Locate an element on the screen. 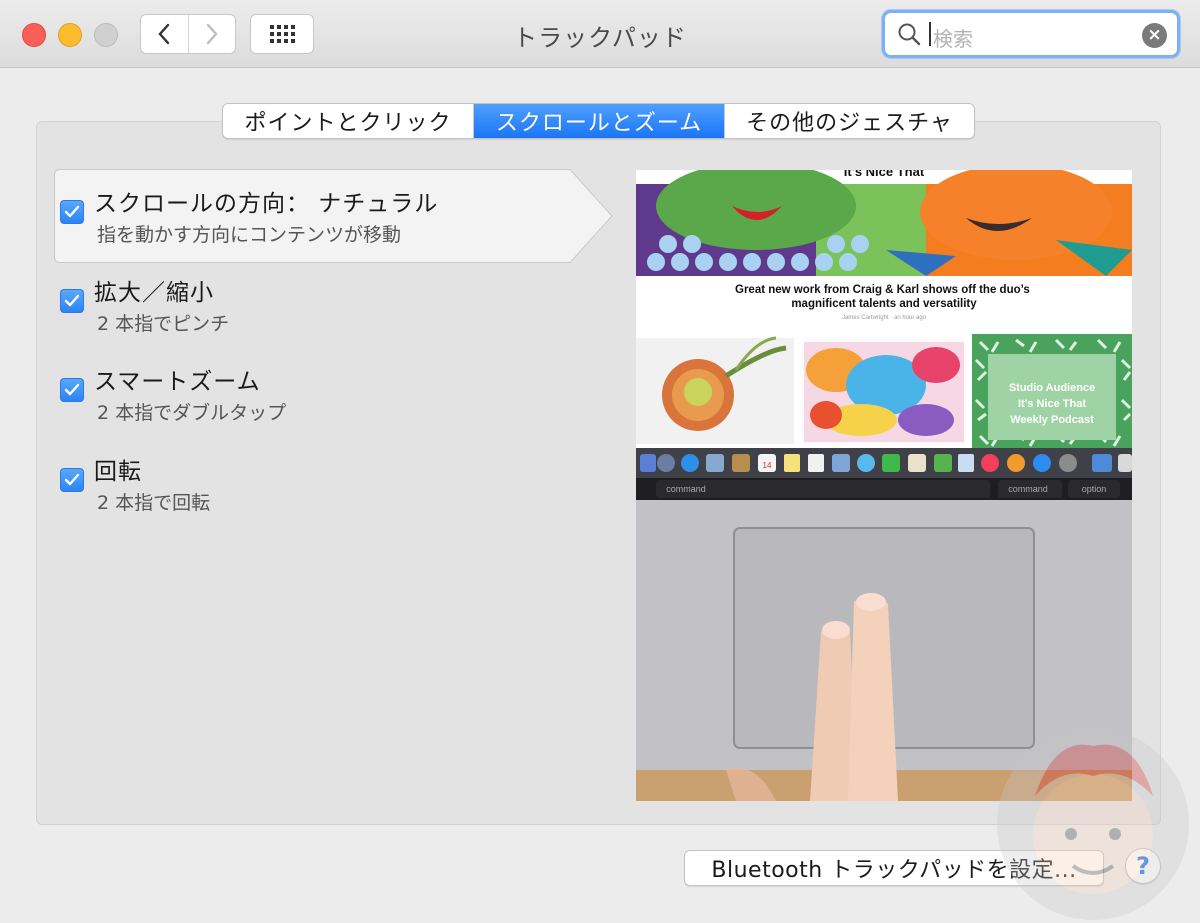 The height and width of the screenshot is (923, 1200). tab-point-and-click: ポイントとクリック is located at coordinates (348, 121).